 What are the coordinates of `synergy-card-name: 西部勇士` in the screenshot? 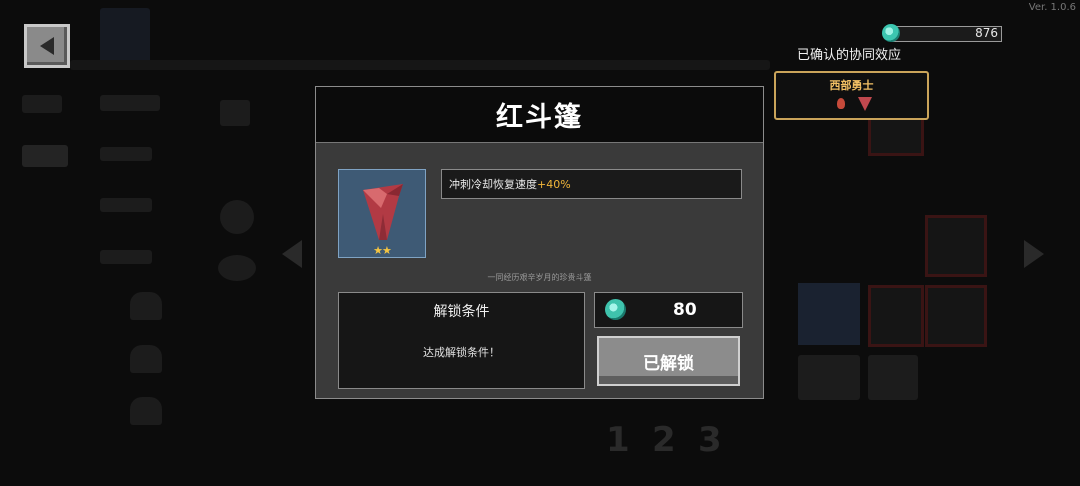 It's located at (851, 85).